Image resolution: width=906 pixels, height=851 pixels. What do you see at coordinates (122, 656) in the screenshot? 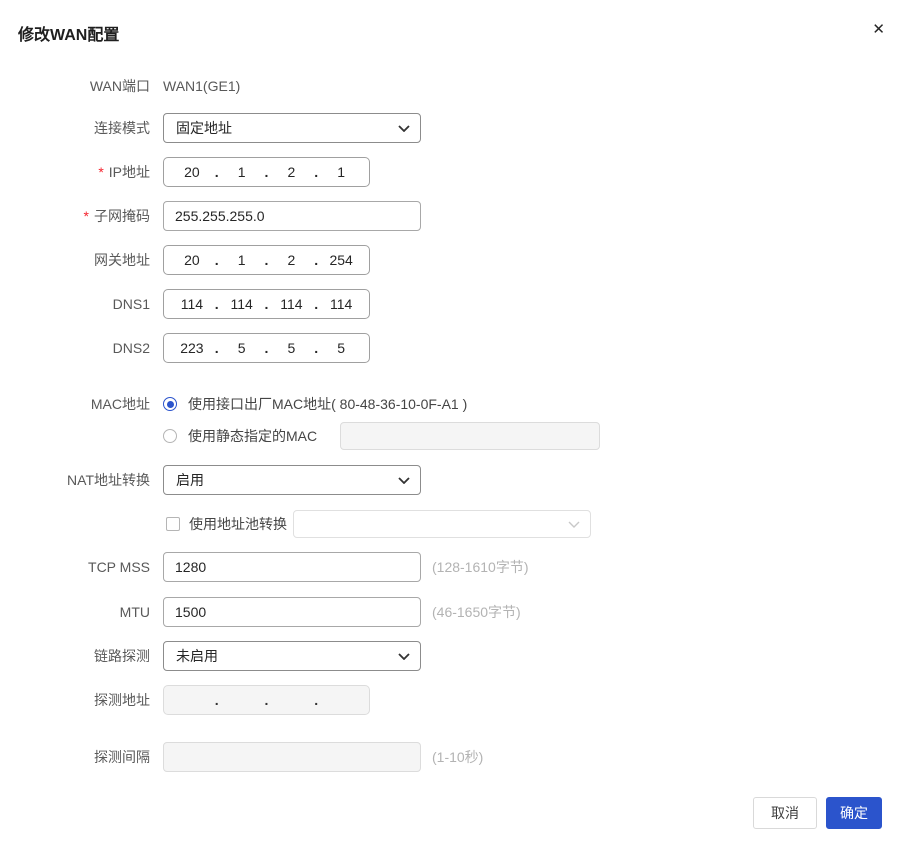
I see `link-detect-label: 链路探测` at bounding box center [122, 656].